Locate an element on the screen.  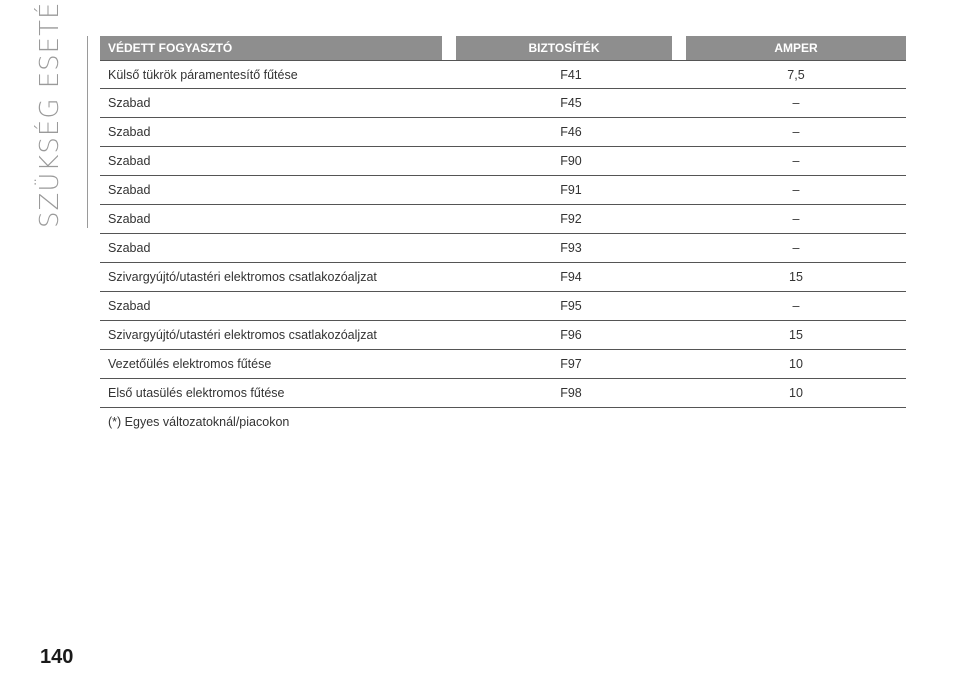
cell-consumer: Külső tükrök páramentesítő fűtése is located at coordinates (203, 75).